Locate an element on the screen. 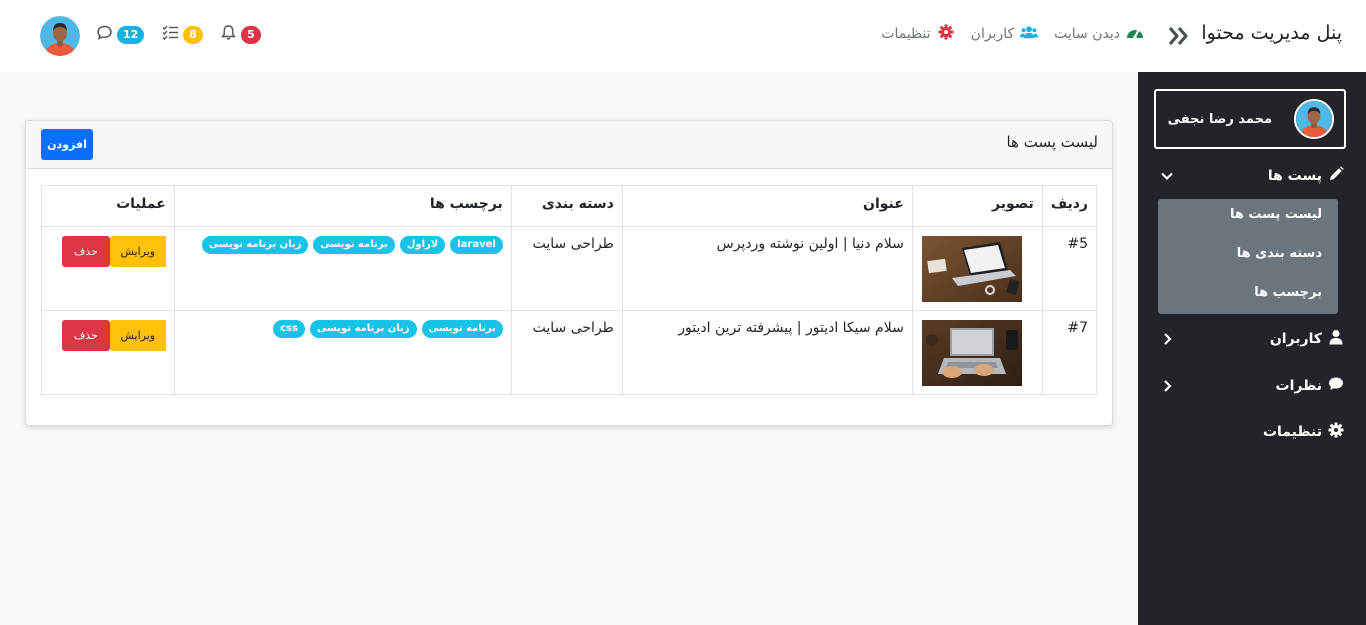 This screenshot has width=1366, height=625. top-link-view-site: دیدن سایت is located at coordinates (1099, 34).